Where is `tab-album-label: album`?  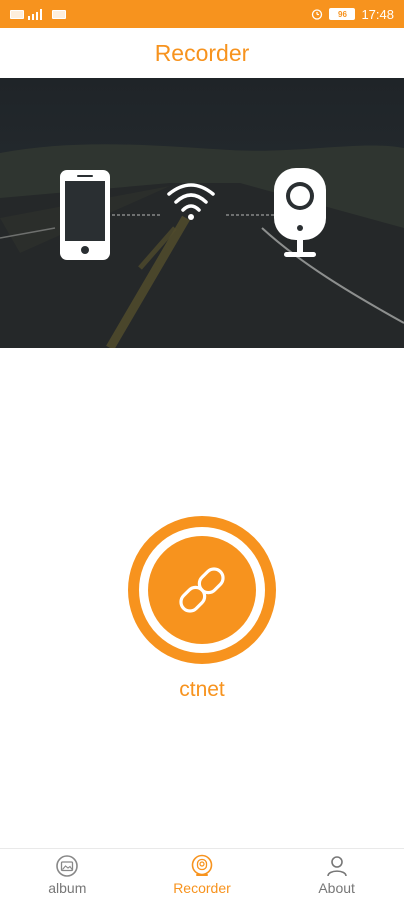
tab-album-label: album is located at coordinates (67, 887).